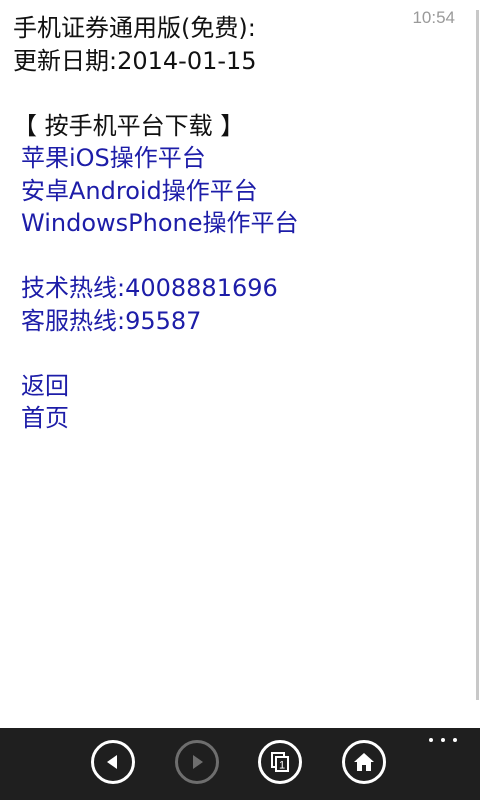  What do you see at coordinates (282, 766) in the screenshot?
I see `tabs-count: 1` at bounding box center [282, 766].